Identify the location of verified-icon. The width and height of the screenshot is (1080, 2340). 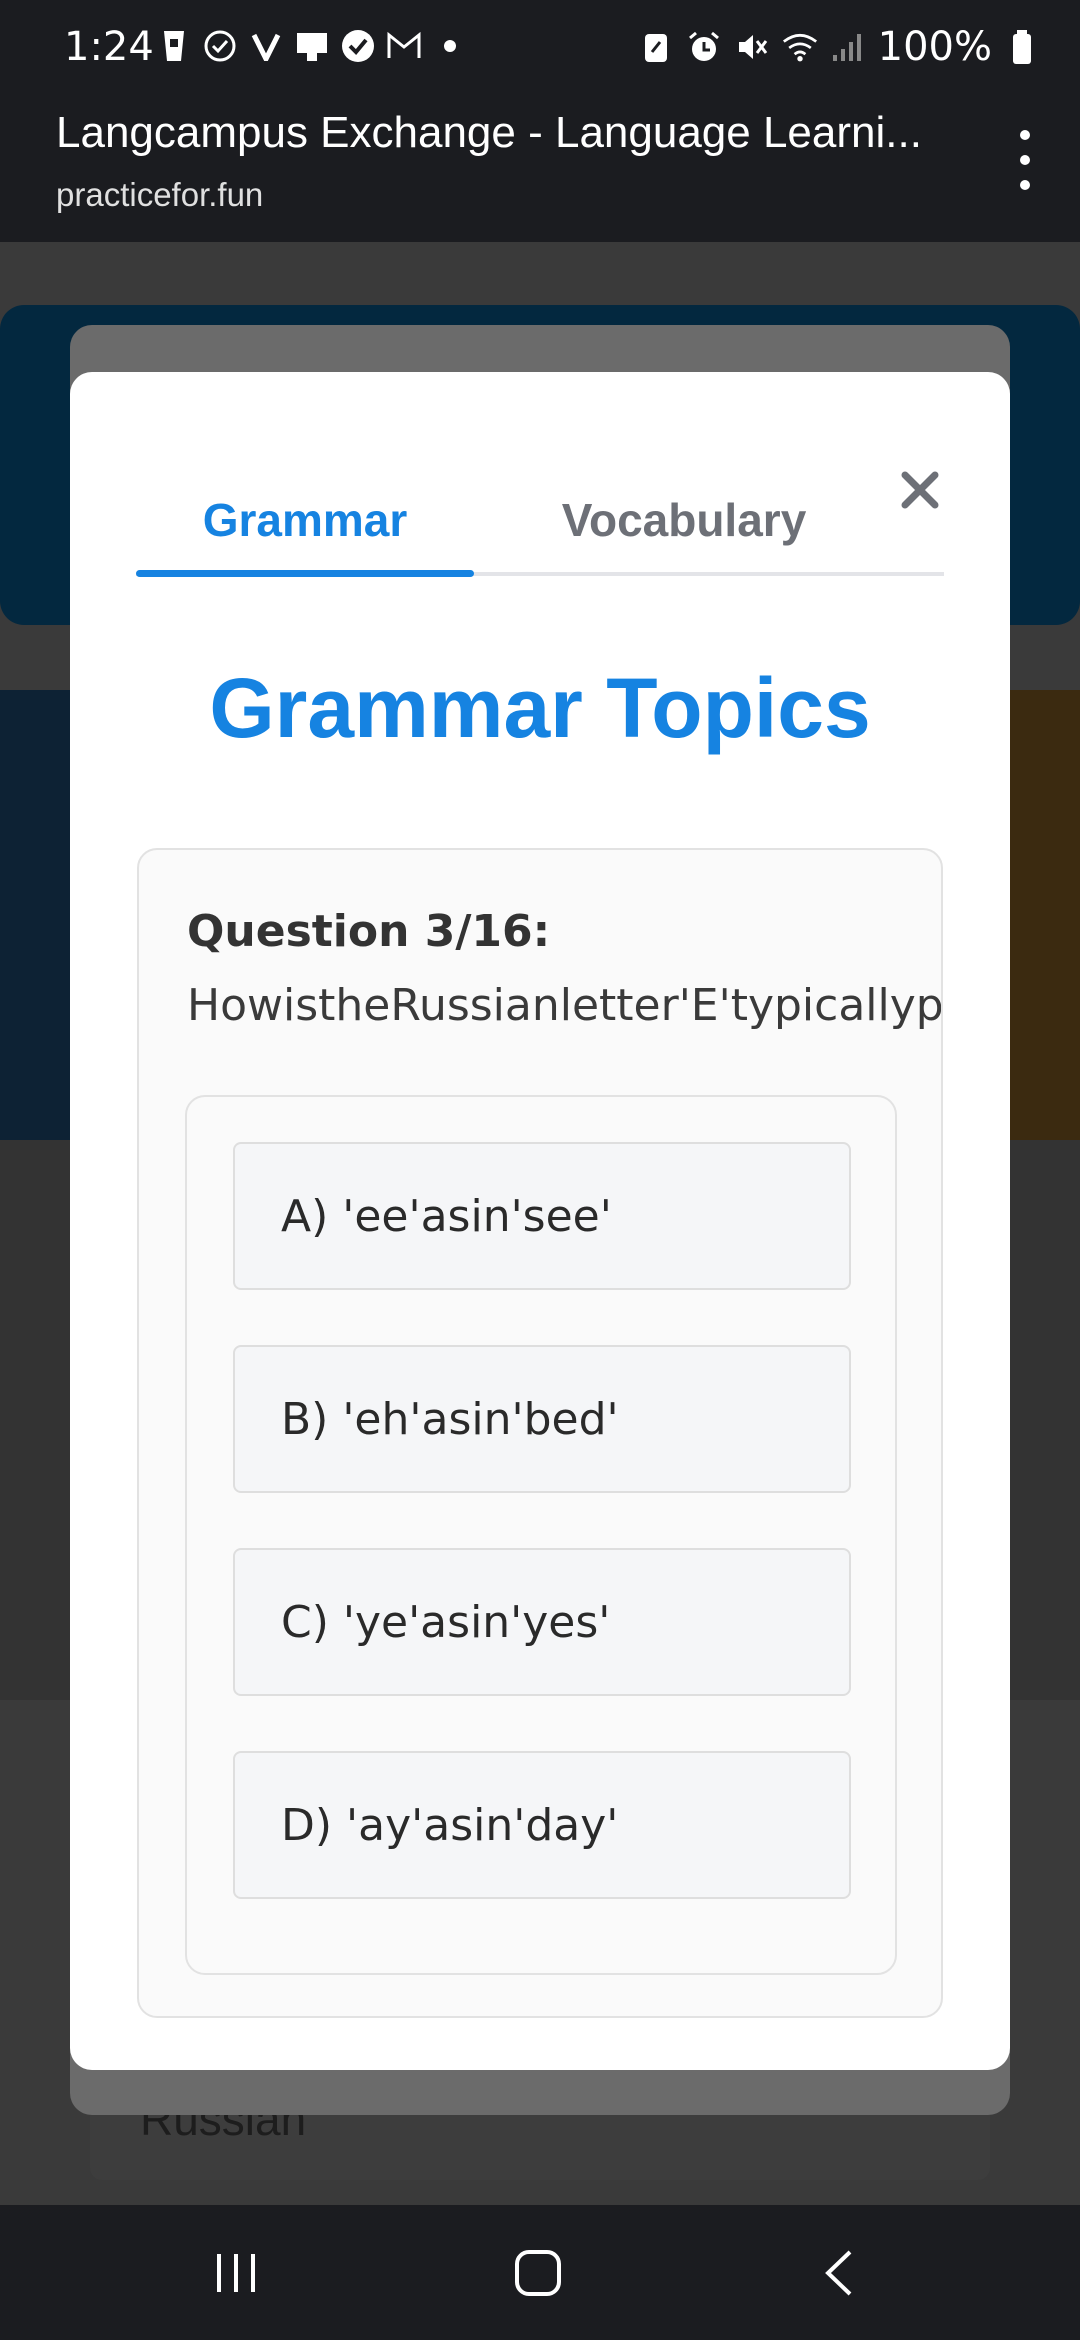
(358, 46).